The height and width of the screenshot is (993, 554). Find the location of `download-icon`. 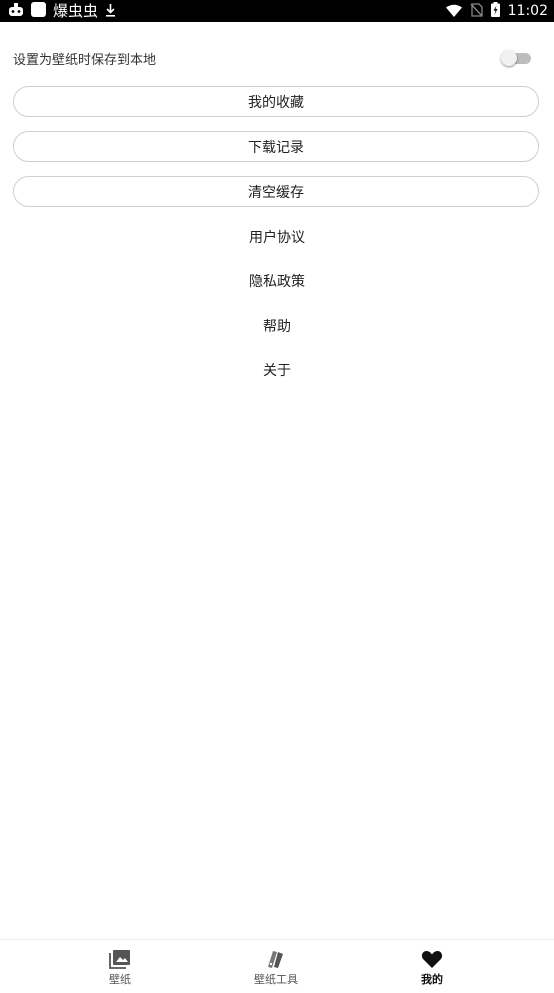

download-icon is located at coordinates (110, 11).